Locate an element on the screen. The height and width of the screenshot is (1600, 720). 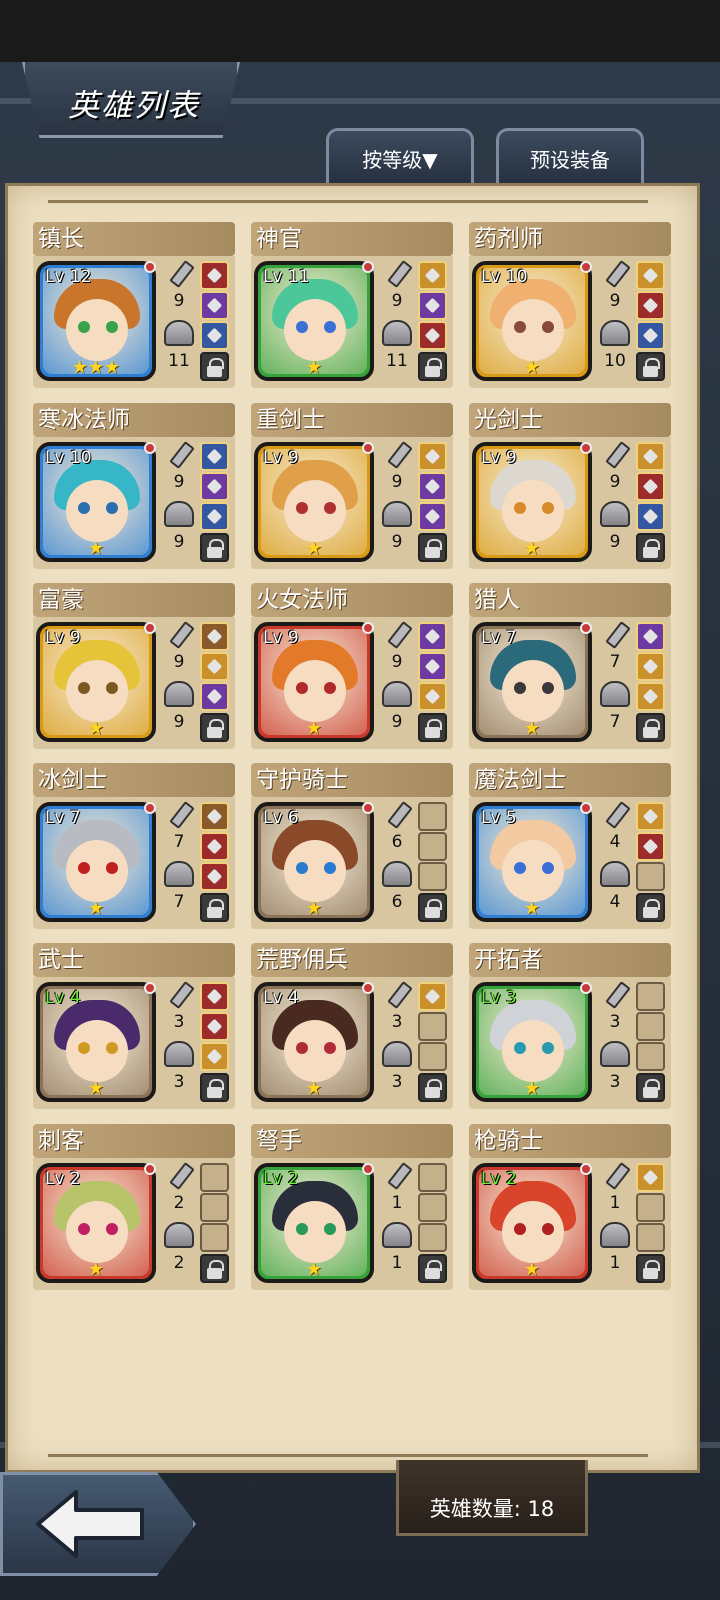
hero-card: 寒冰法师 Lv 10 ★ 9 9 is located at coordinates (134, 486).